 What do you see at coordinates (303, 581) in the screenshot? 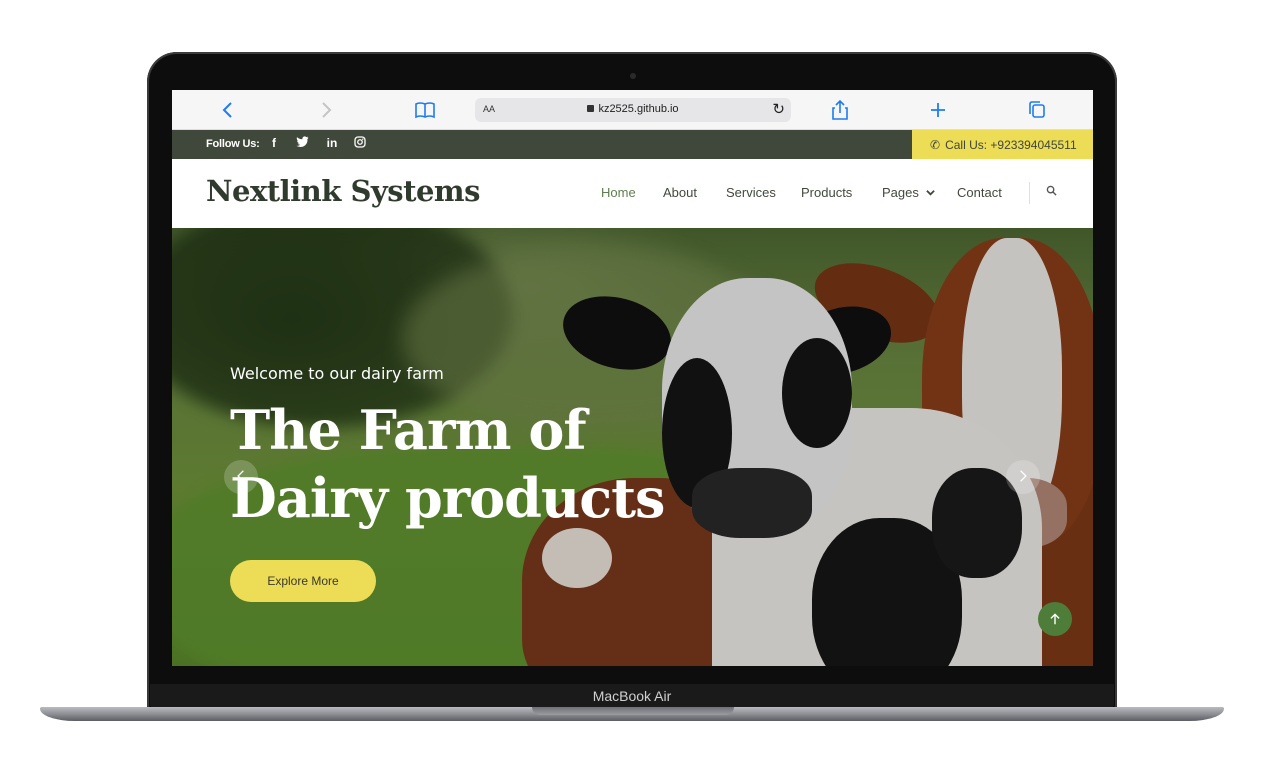
I see `explore-more-button: Explore More` at bounding box center [303, 581].